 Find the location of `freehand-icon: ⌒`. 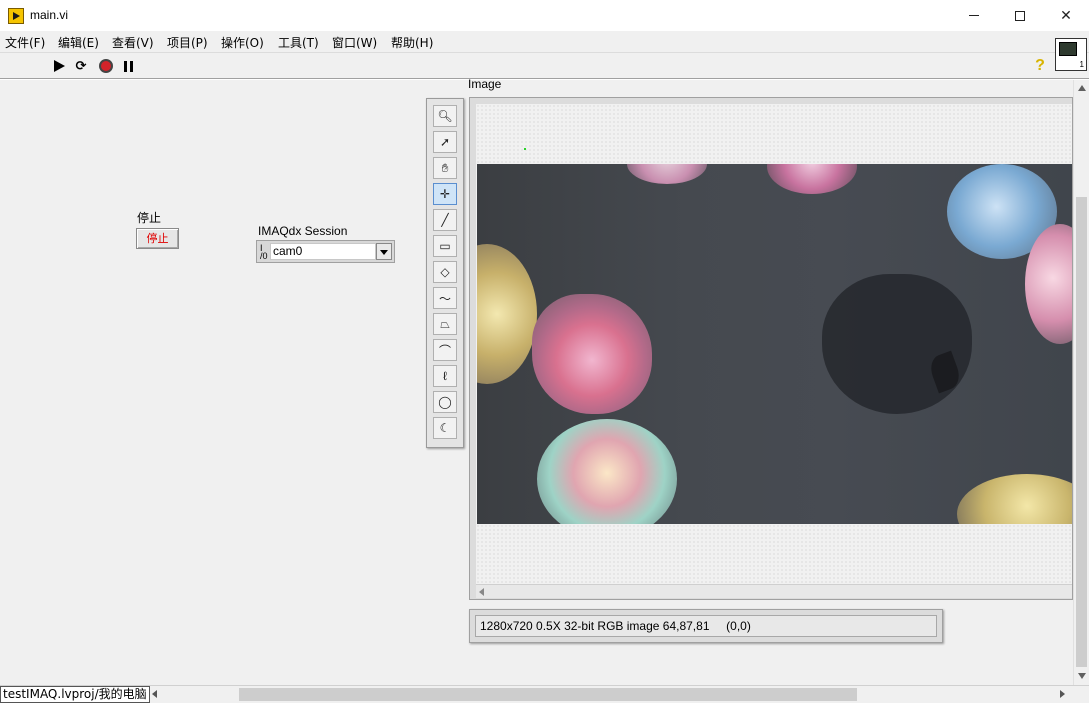

freehand-icon: ⌒ is located at coordinates (444, 350).